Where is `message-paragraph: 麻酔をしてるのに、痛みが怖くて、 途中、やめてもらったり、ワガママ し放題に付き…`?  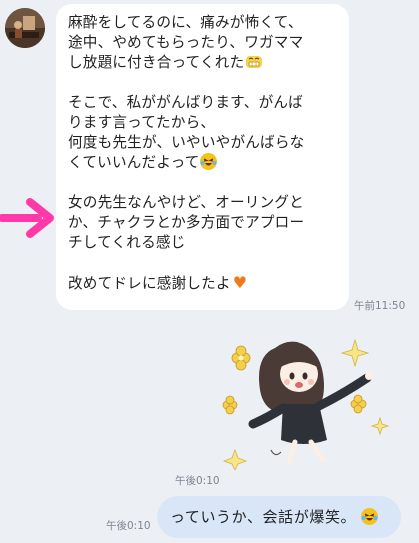
message-paragraph: 麻酔をしてるのに、痛みが怖くて、 途中、やめてもらったり、ワガママ し放題に付き… is located at coordinates (186, 42).